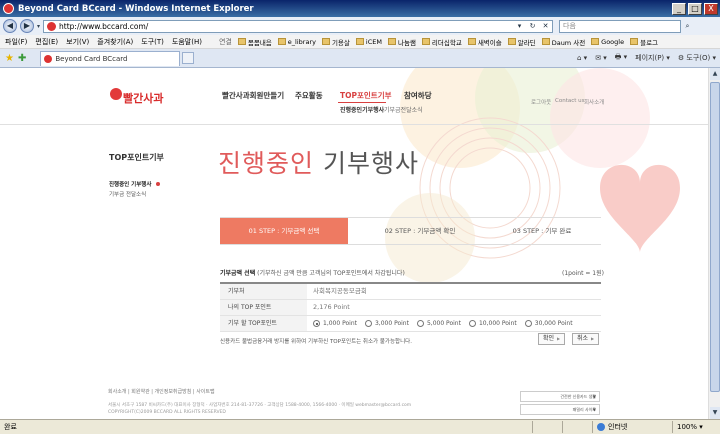 The image size is (720, 434). What do you see at coordinates (607, 42) in the screenshot?
I see `link-9: Google` at bounding box center [607, 42].